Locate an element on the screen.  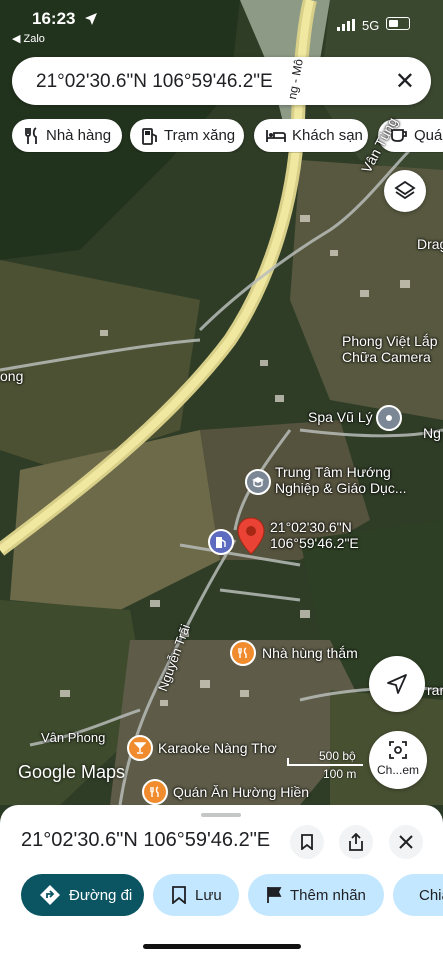
poi-spa-marker is located at coordinates (389, 418).